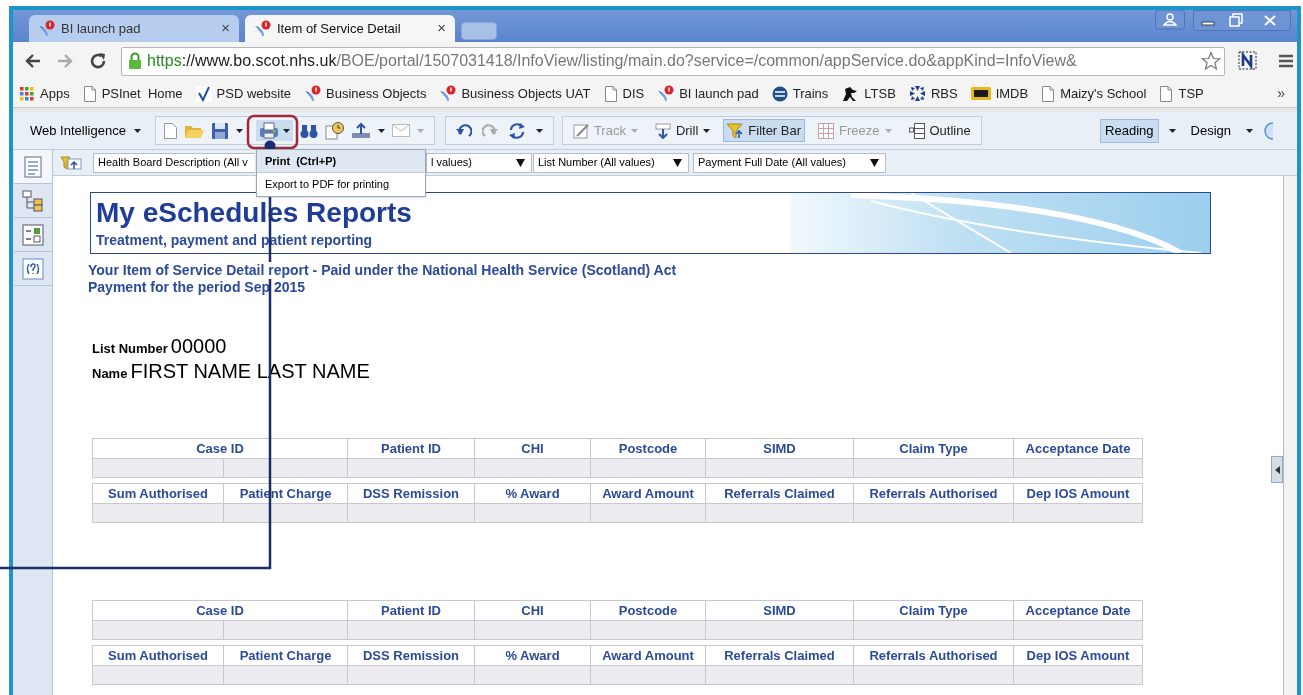  What do you see at coordinates (515, 93) in the screenshot?
I see `bookmark-item: Business Objects UAT` at bounding box center [515, 93].